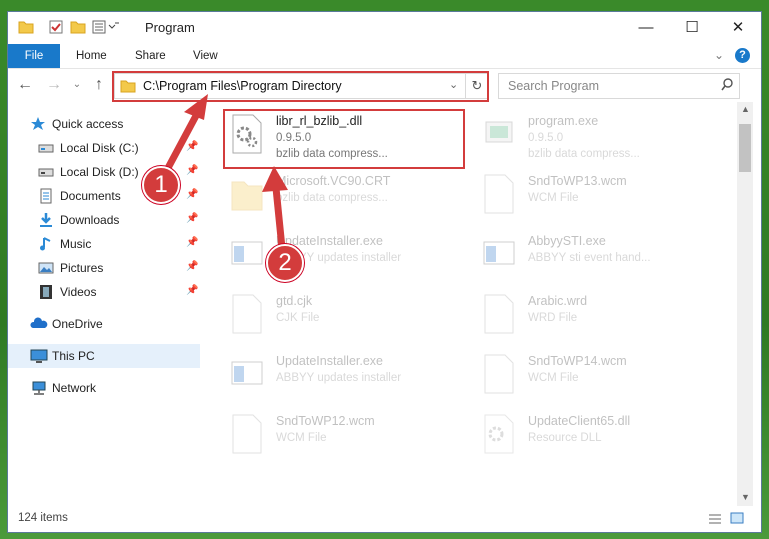 Image resolution: width=769 pixels, height=539 pixels. I want to click on arrow-2-head, so click(275, 179).